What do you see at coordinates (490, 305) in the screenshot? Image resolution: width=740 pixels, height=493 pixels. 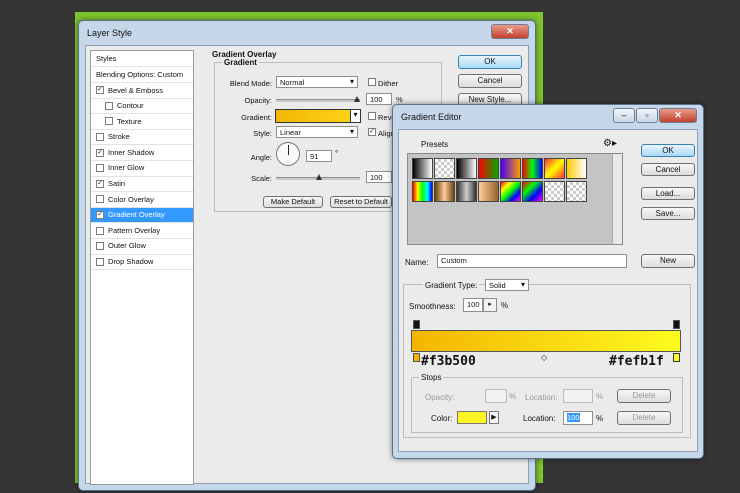 I see `smoothness-stepper: ▸` at bounding box center [490, 305].